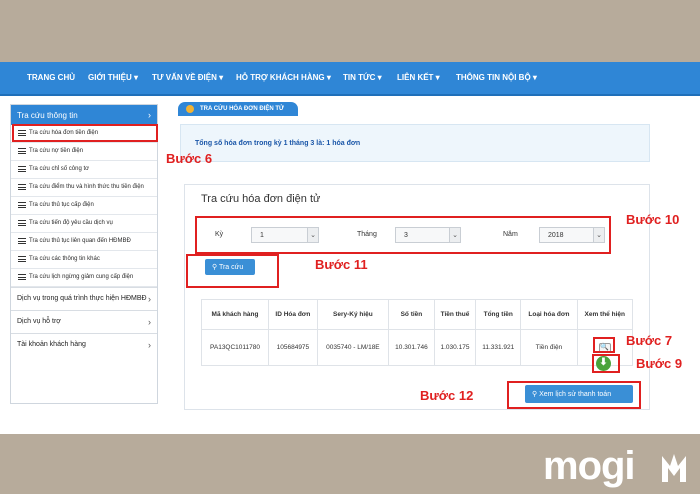 This screenshot has height=494, width=700. Describe the element at coordinates (85, 133) in the screenshot. I see `highlight-box-step6` at that location.